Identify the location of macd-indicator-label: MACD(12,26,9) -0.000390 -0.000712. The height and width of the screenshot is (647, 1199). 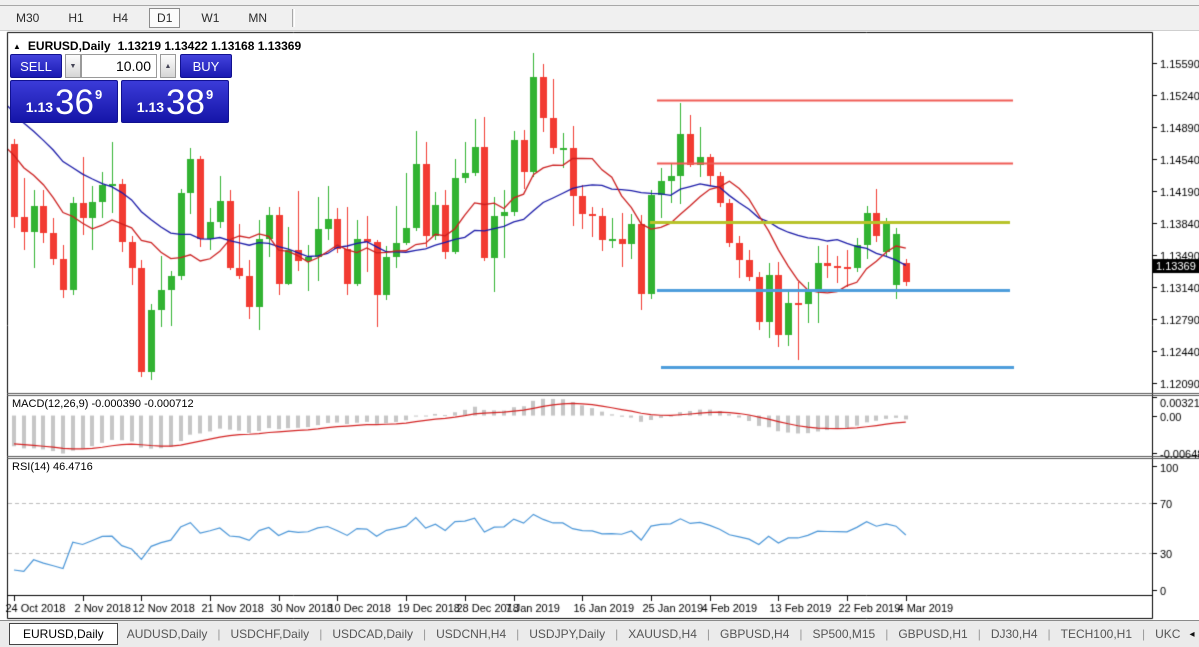
(103, 404).